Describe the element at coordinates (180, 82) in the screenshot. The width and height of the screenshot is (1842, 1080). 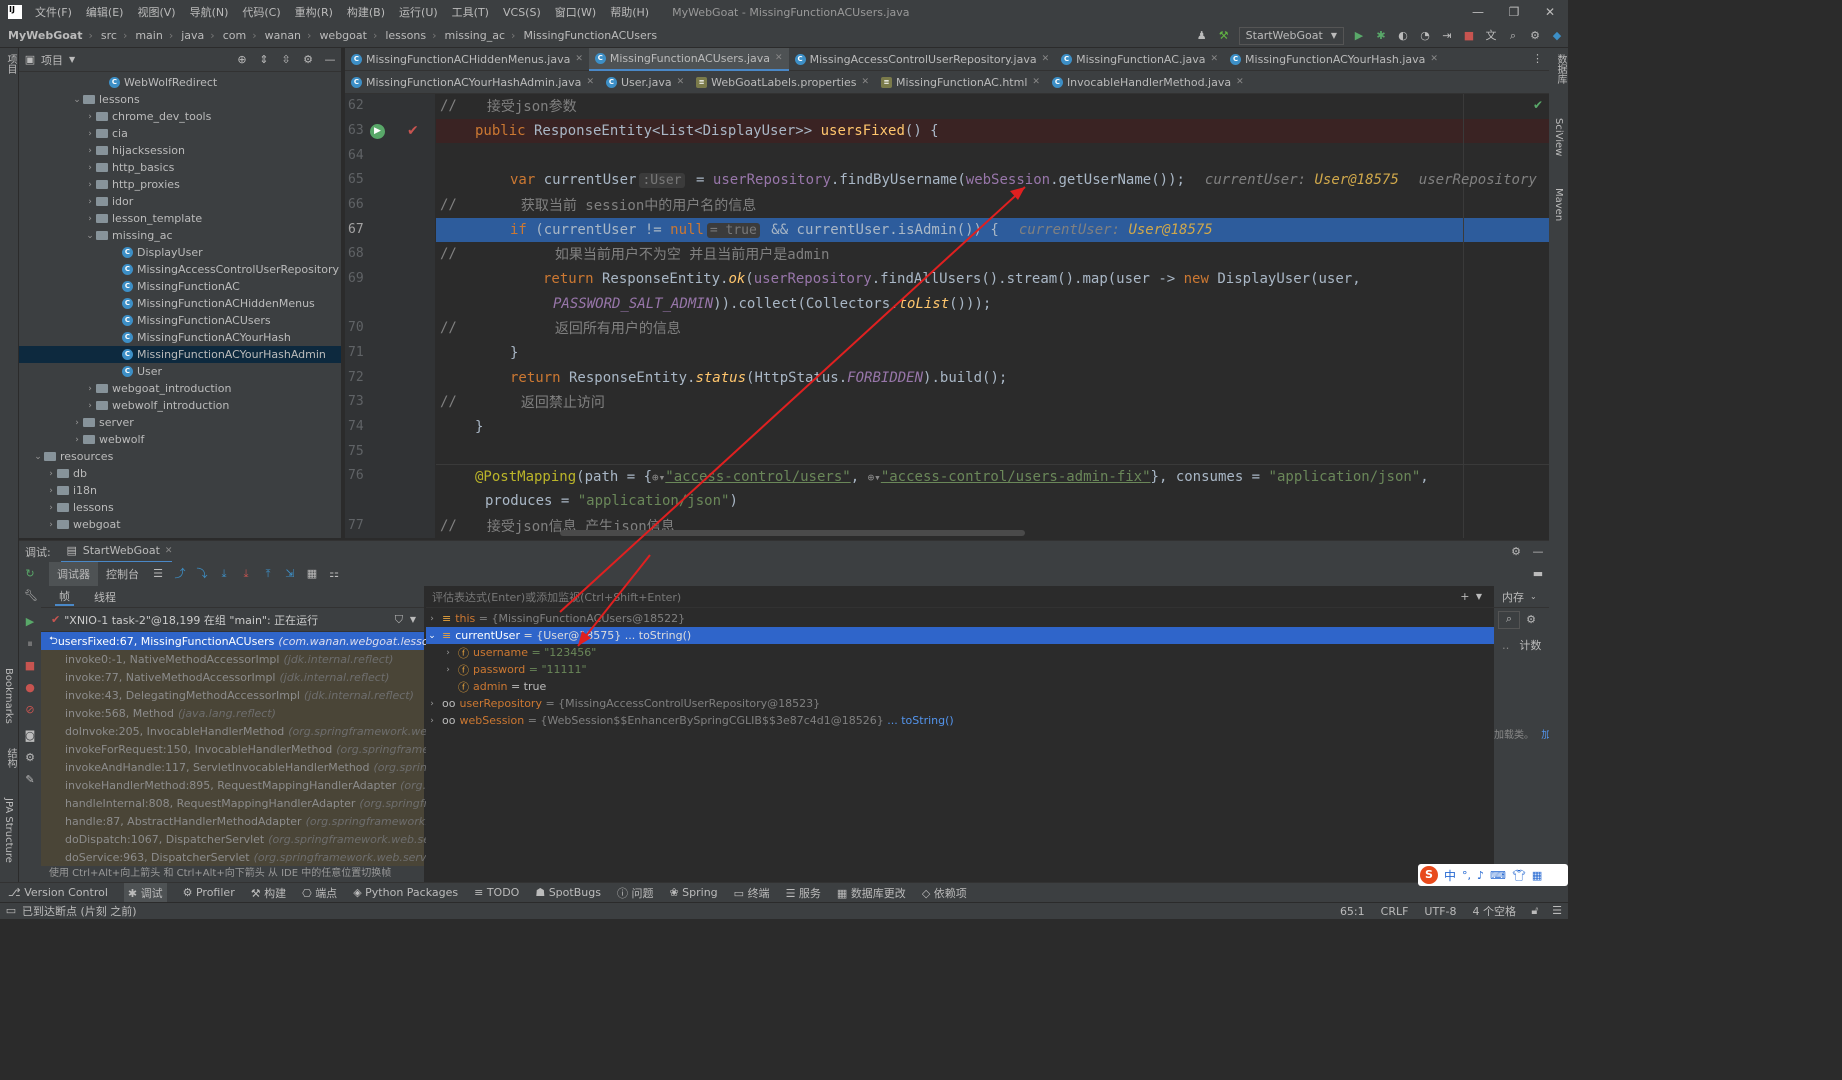
I see `tree-node-webwolfredirect: C WebWolfRedirect` at that location.